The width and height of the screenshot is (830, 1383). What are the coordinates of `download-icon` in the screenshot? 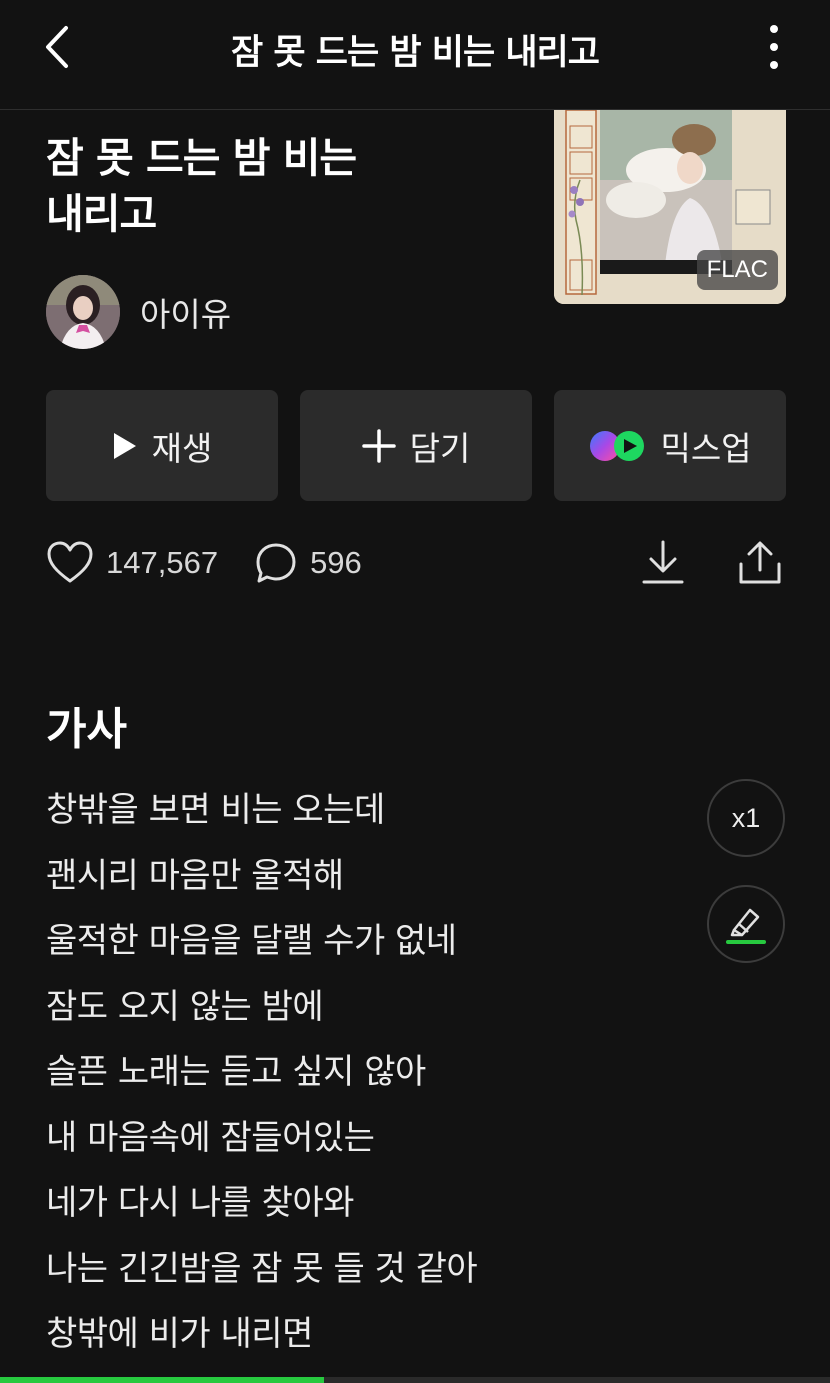 It's located at (663, 562).